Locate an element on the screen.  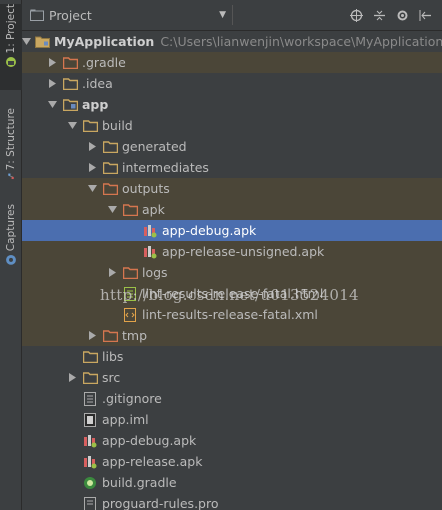
header-divider is located at coordinates (232, 15).